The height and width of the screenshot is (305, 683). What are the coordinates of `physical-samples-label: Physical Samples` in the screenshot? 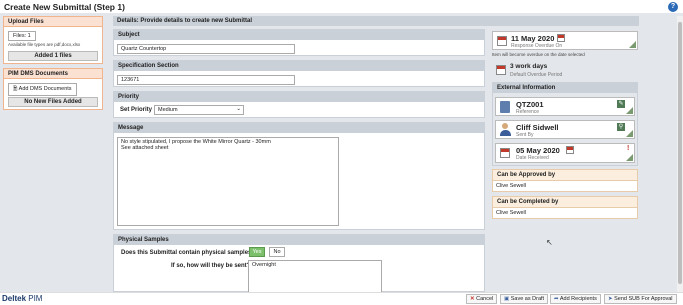 It's located at (299, 240).